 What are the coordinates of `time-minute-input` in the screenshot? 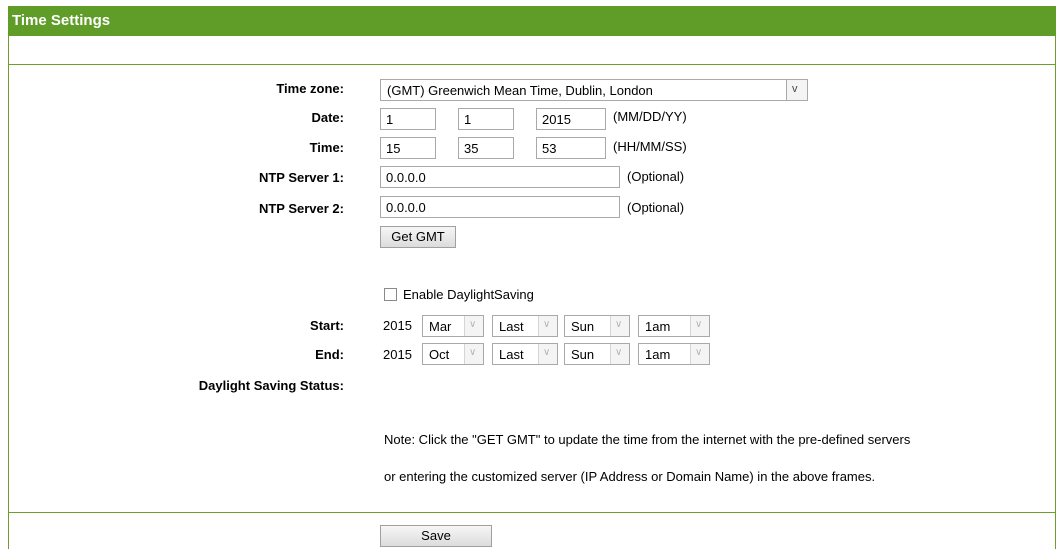 It's located at (486, 148).